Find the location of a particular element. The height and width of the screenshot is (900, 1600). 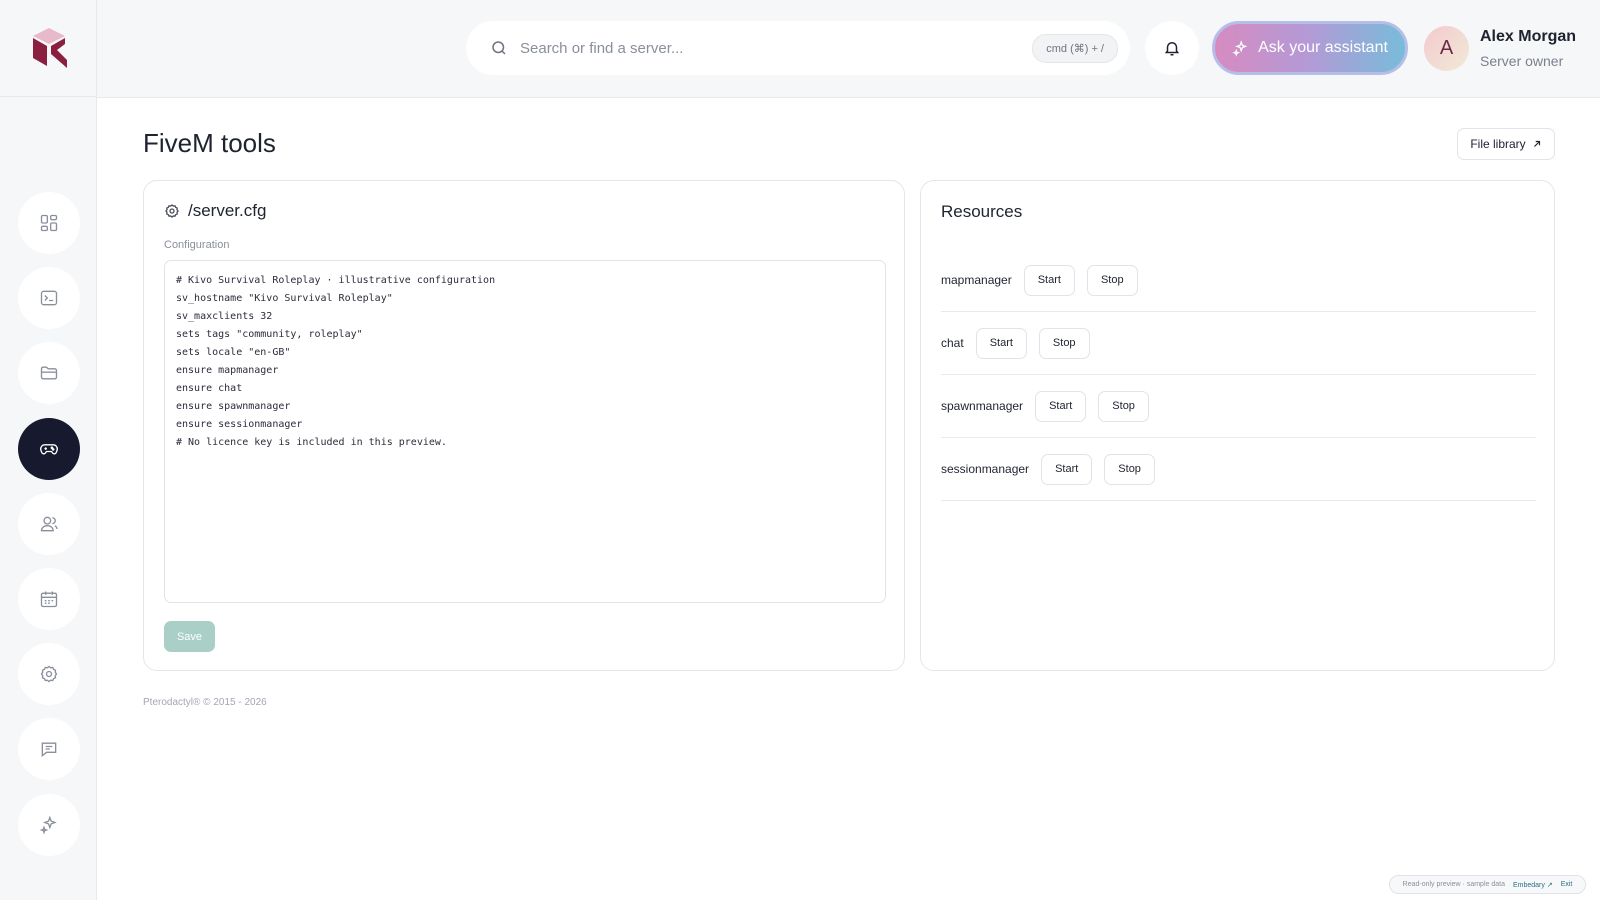

search-bar: cmd (⌘) + / is located at coordinates (798, 48).